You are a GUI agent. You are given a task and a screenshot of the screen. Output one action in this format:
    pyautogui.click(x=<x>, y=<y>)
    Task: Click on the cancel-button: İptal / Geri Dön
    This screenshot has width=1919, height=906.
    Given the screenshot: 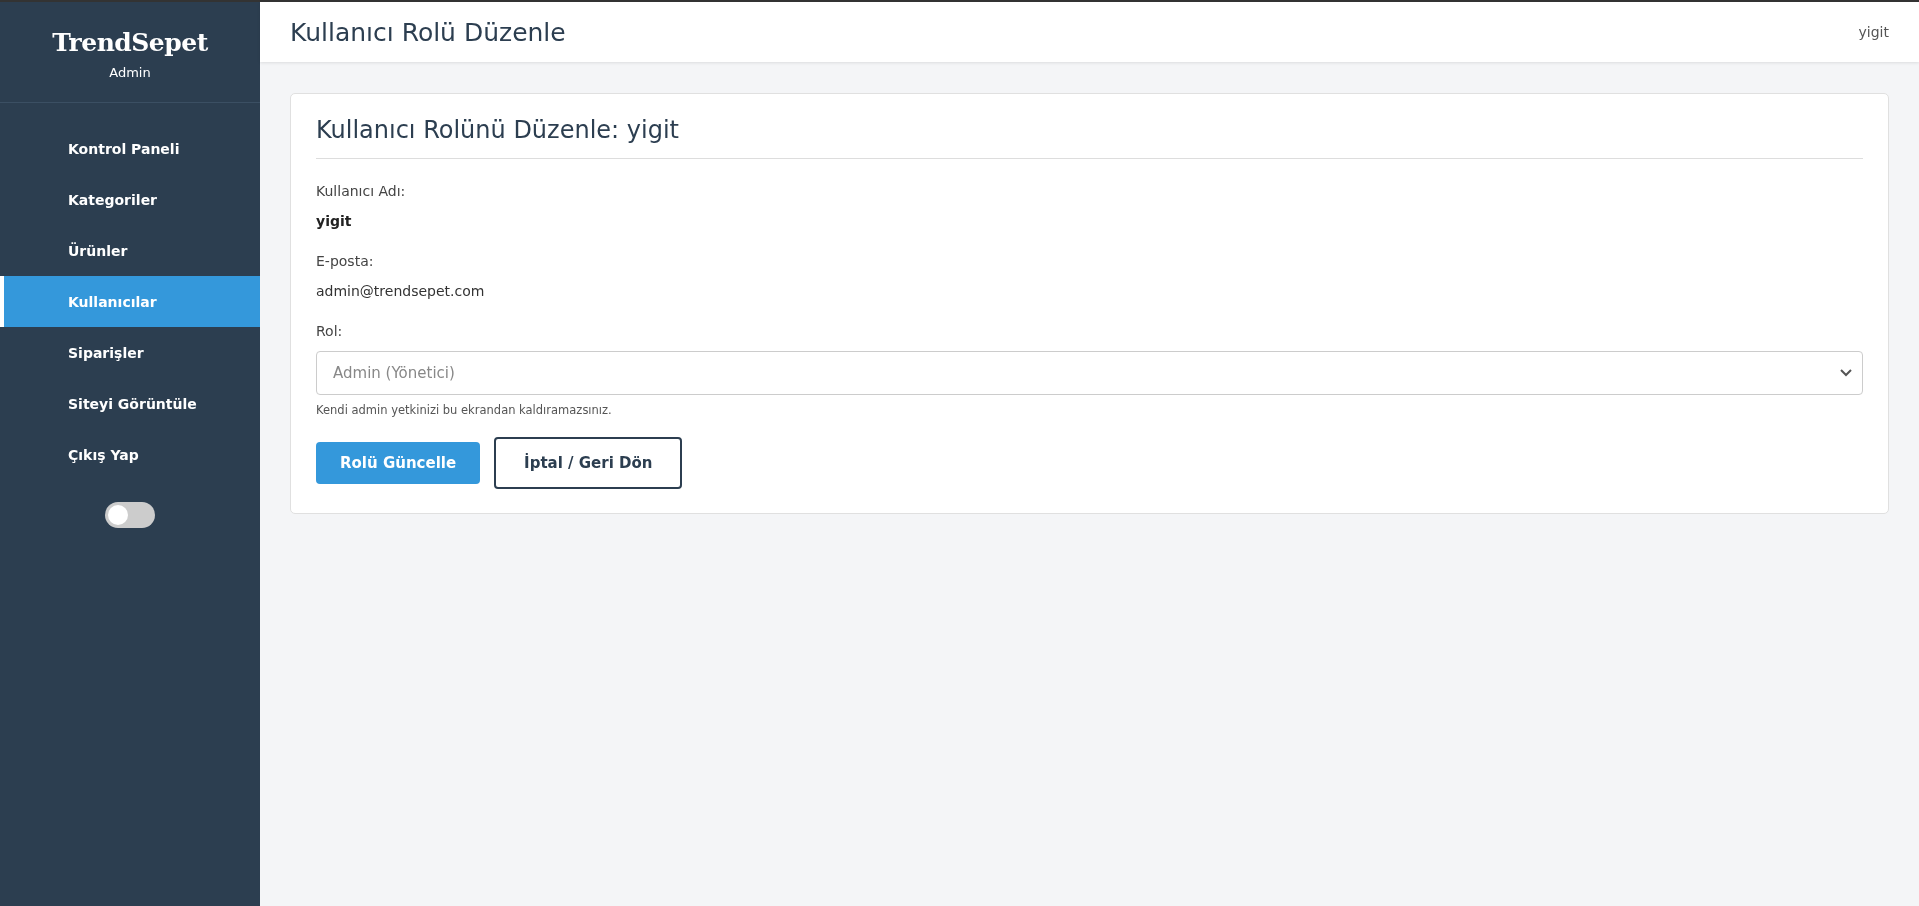 What is the action you would take?
    pyautogui.click(x=588, y=463)
    